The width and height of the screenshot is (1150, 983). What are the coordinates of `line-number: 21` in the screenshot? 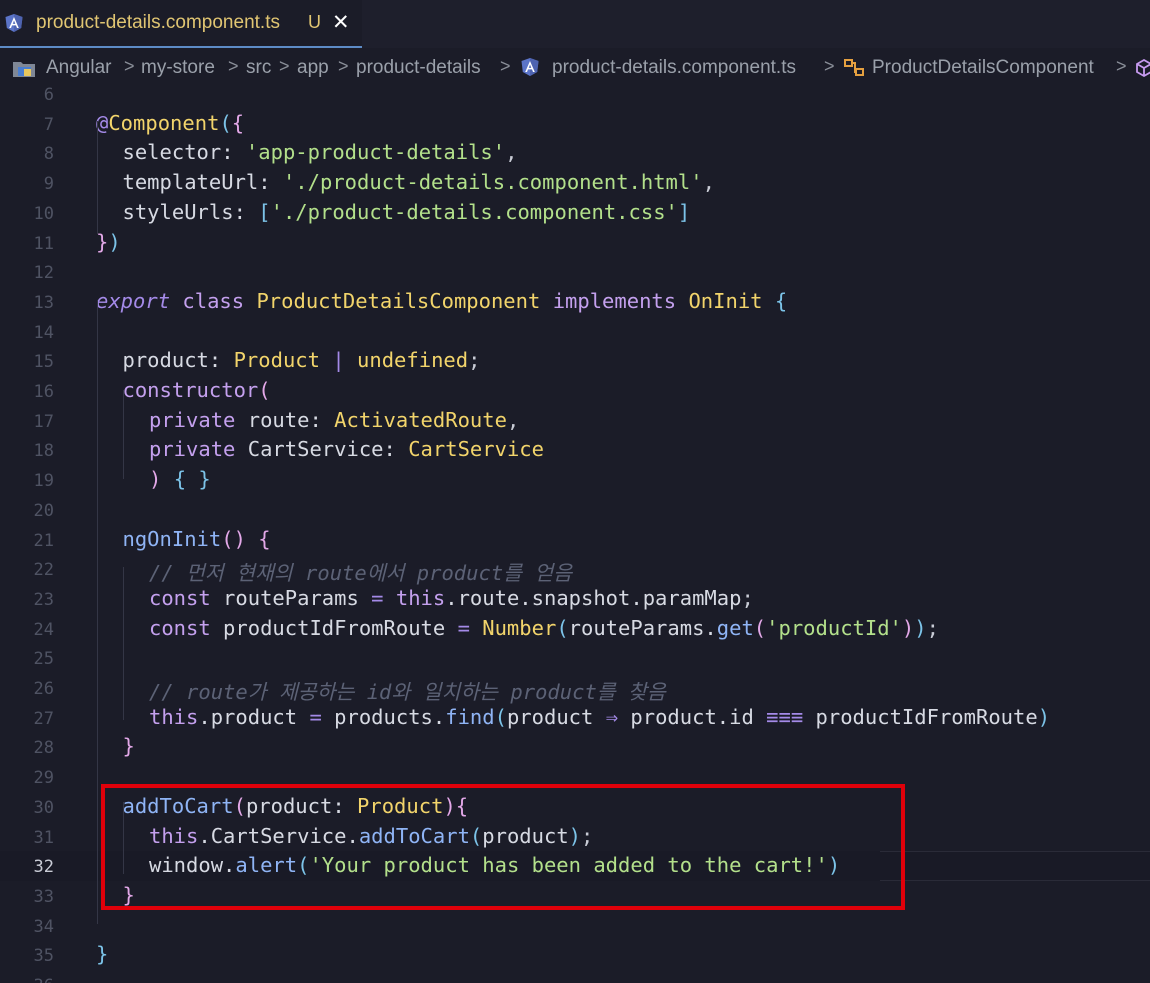 It's located at (43, 540).